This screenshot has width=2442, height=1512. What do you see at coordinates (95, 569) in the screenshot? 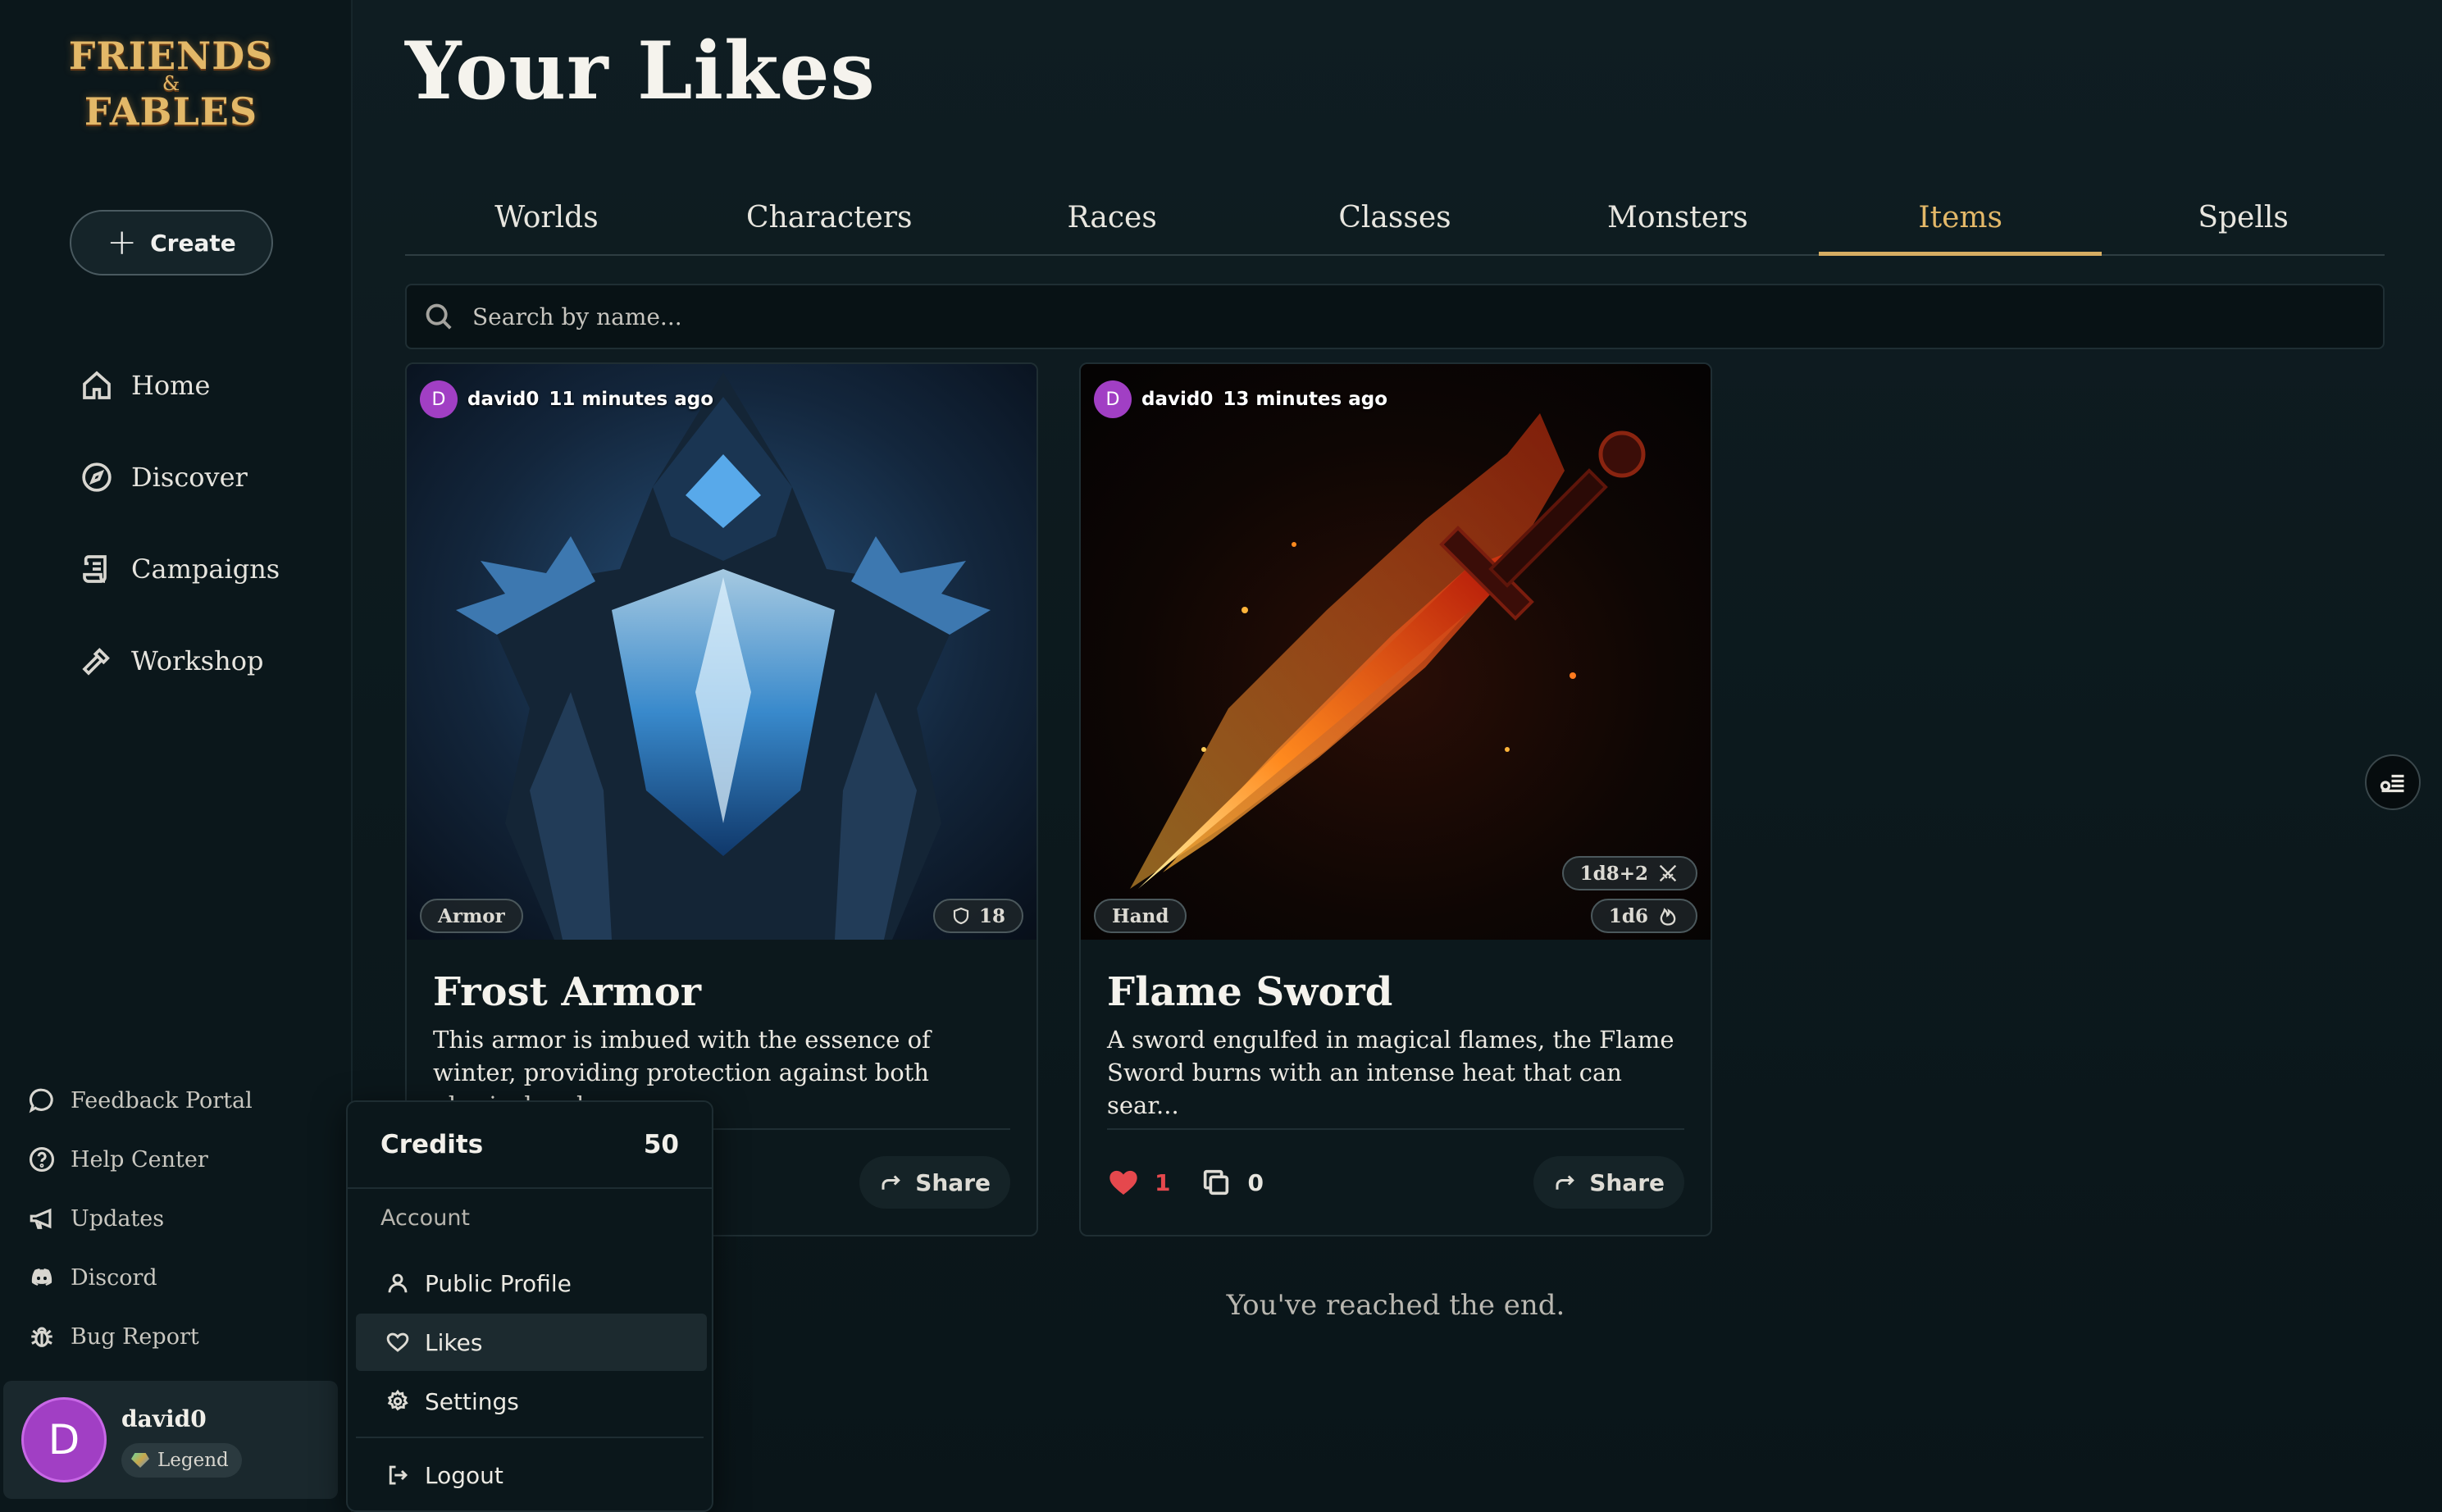
I see `scroll-icon` at bounding box center [95, 569].